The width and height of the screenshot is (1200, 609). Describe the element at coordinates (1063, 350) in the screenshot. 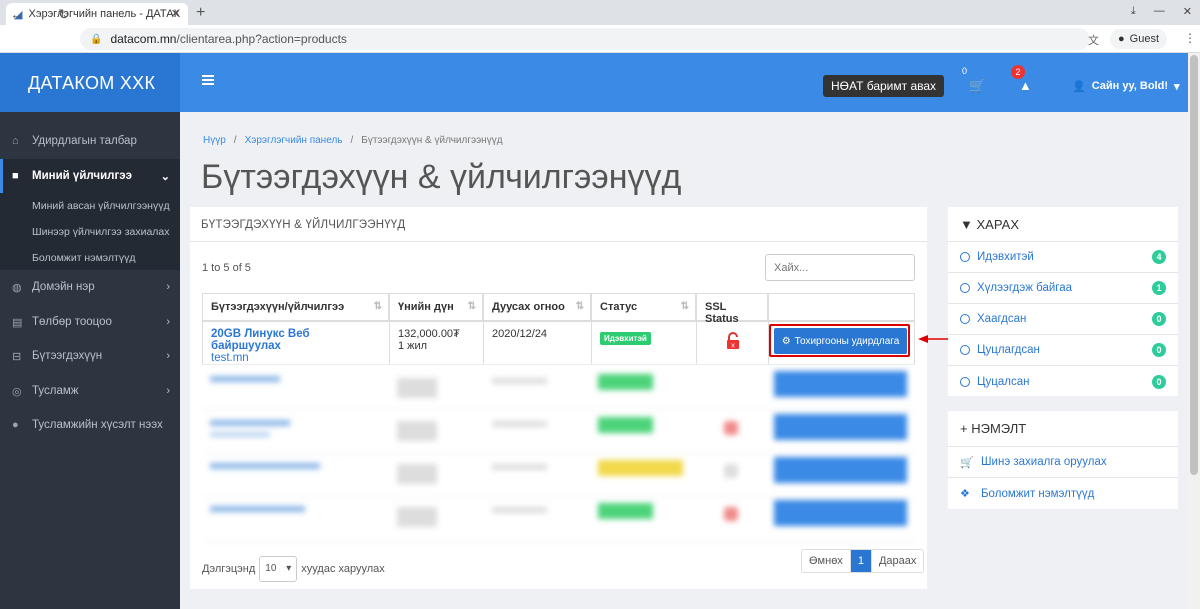

I see `filter-item-terminated: Цуцлагдсан 0` at that location.